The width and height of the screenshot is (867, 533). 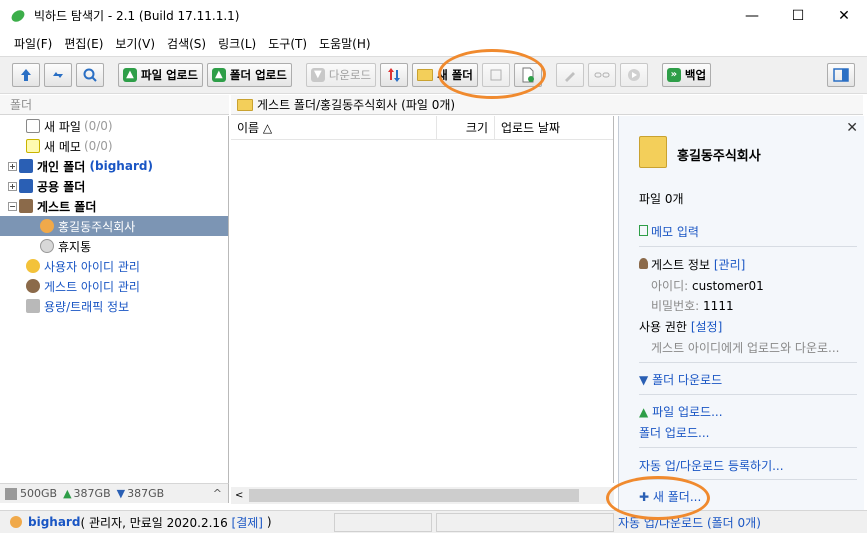 What do you see at coordinates (54, 522) in the screenshot?
I see `user-name: bighard` at bounding box center [54, 522].